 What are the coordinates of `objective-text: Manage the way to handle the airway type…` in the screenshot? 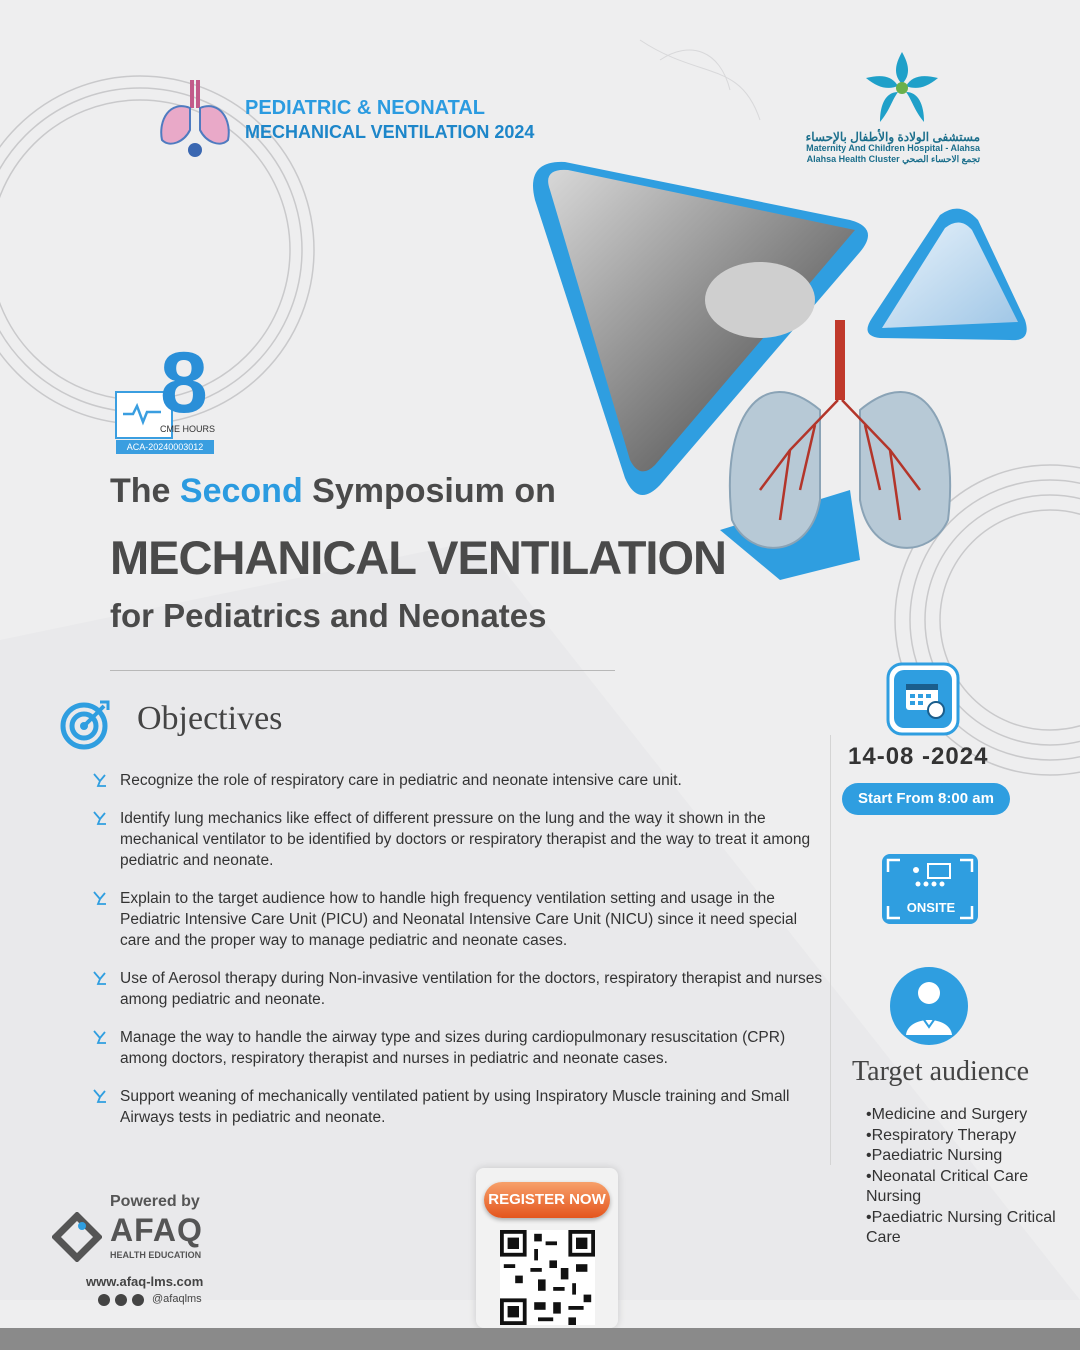 It's located at (453, 1048).